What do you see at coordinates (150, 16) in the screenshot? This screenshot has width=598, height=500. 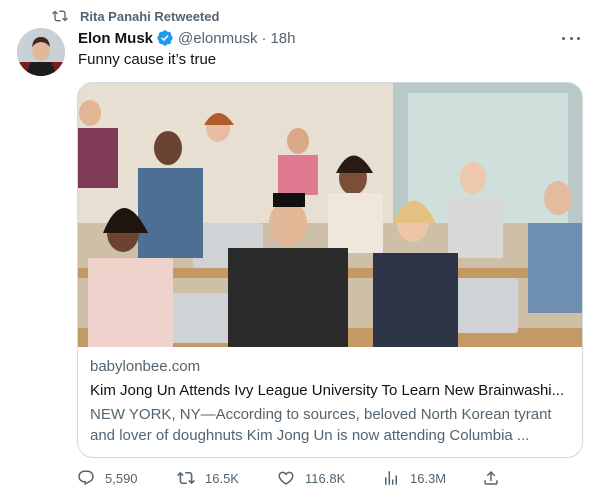 I see `retweet-label: Rita Panahi Retweeted` at bounding box center [150, 16].